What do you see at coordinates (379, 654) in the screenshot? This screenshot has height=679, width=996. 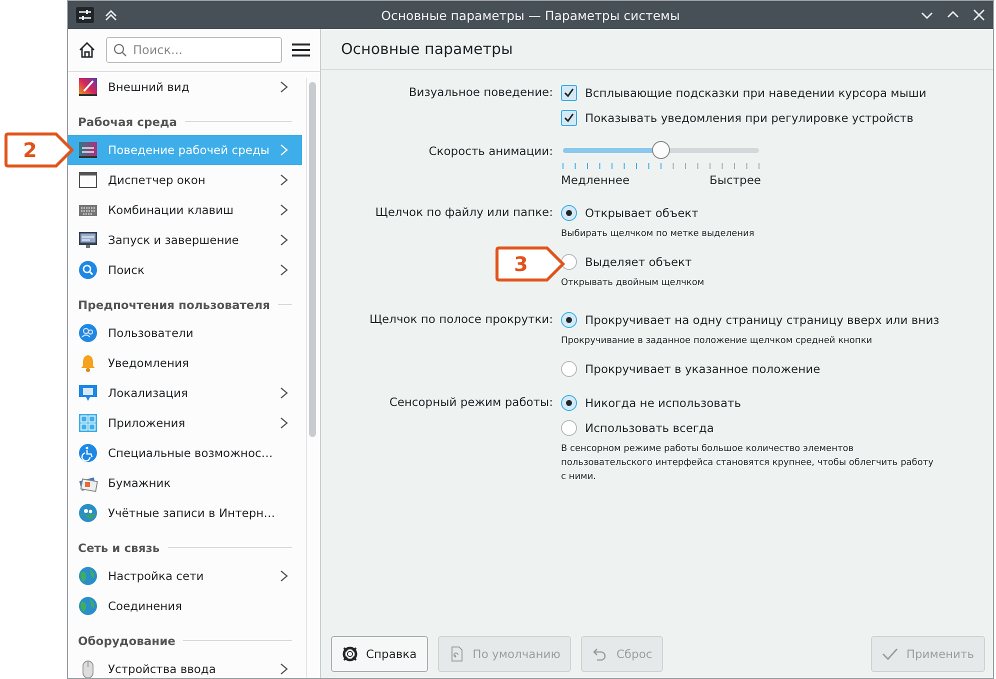 I see `button: Справка` at bounding box center [379, 654].